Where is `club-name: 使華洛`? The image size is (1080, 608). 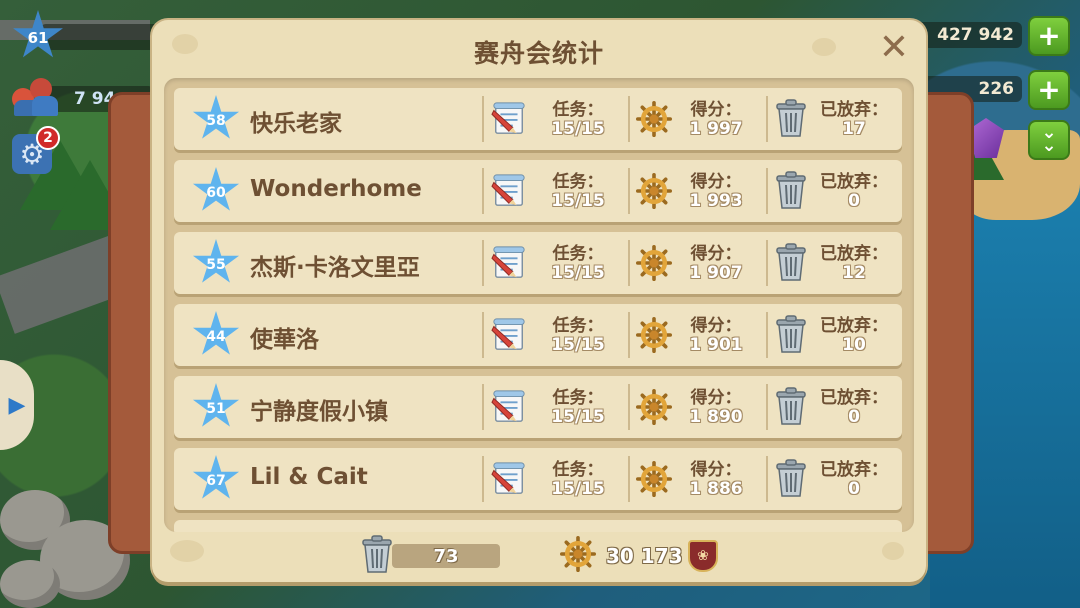
club-name: 使華洛 is located at coordinates (284, 340).